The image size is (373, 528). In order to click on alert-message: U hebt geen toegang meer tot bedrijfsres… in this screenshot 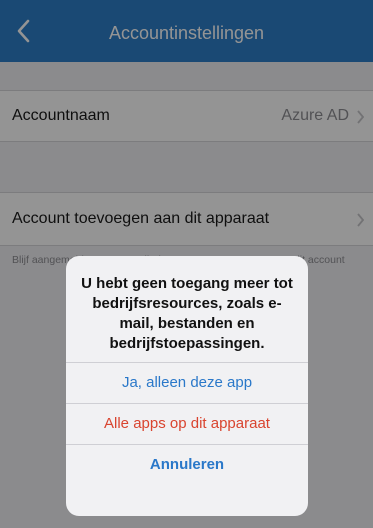, I will do `click(187, 313)`.